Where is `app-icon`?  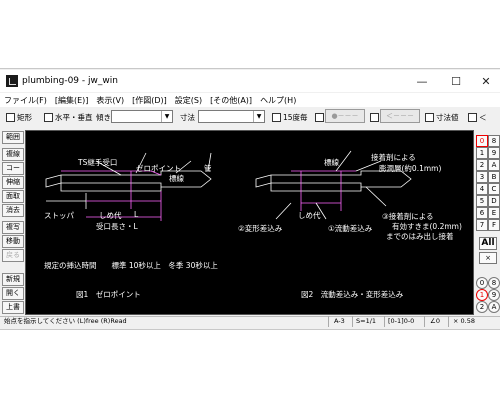
app-icon is located at coordinates (12, 81).